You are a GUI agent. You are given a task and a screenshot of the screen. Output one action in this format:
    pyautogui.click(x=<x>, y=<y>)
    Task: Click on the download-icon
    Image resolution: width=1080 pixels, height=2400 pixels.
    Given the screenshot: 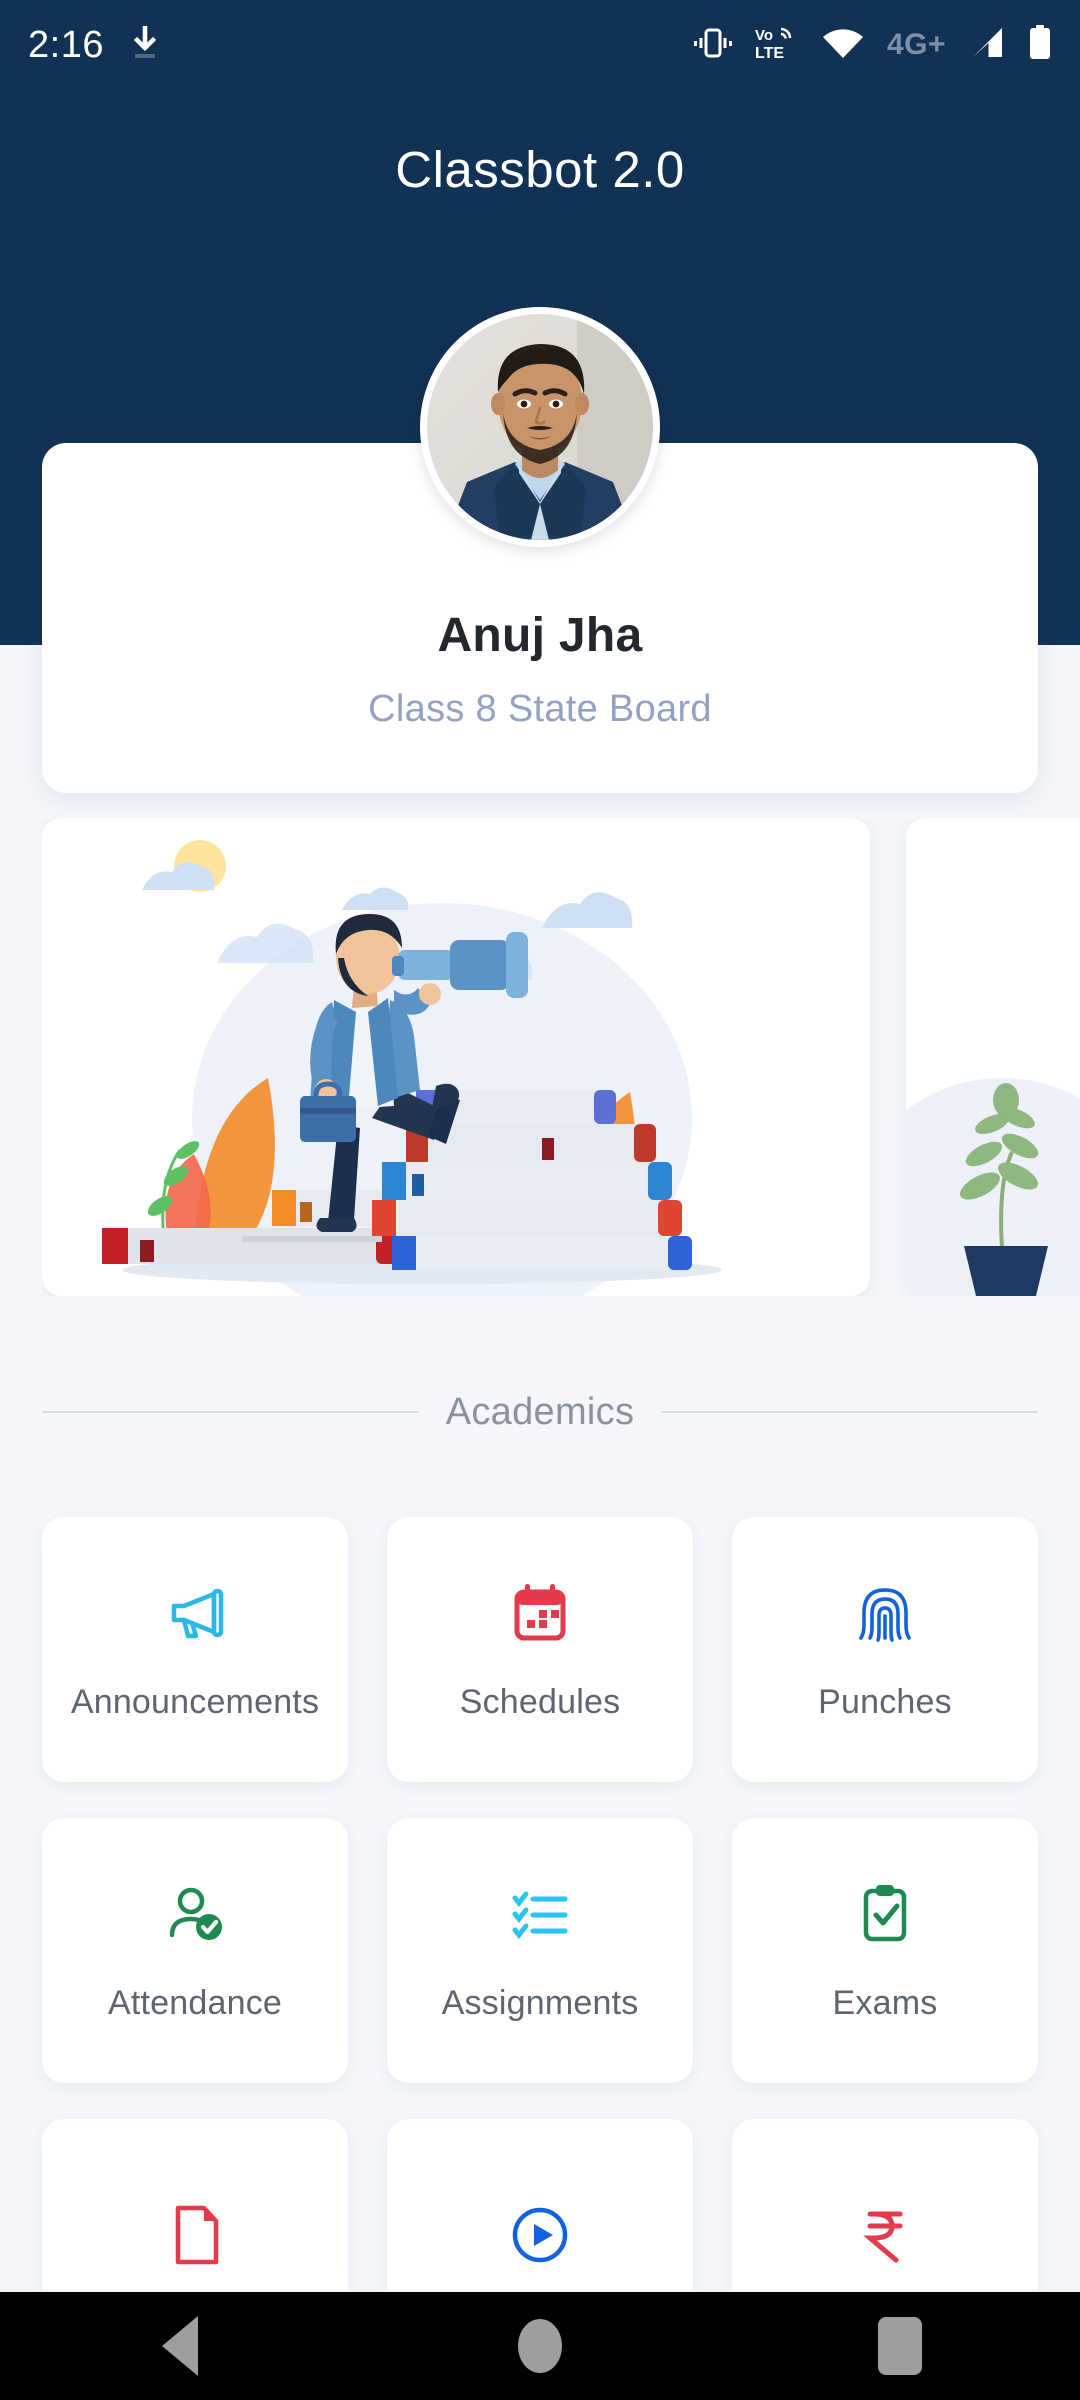 What is the action you would take?
    pyautogui.click(x=145, y=45)
    